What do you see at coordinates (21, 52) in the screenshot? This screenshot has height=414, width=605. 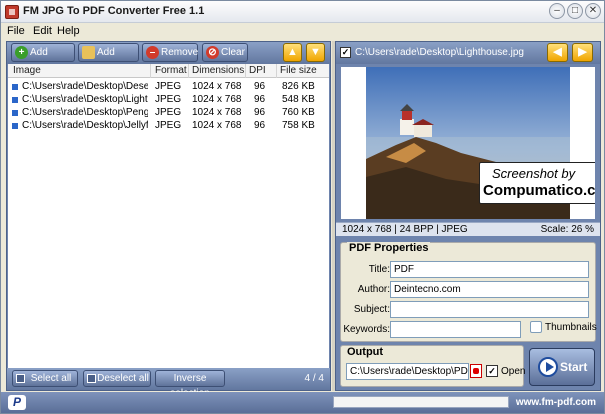 I see `plus-icon: +` at bounding box center [21, 52].